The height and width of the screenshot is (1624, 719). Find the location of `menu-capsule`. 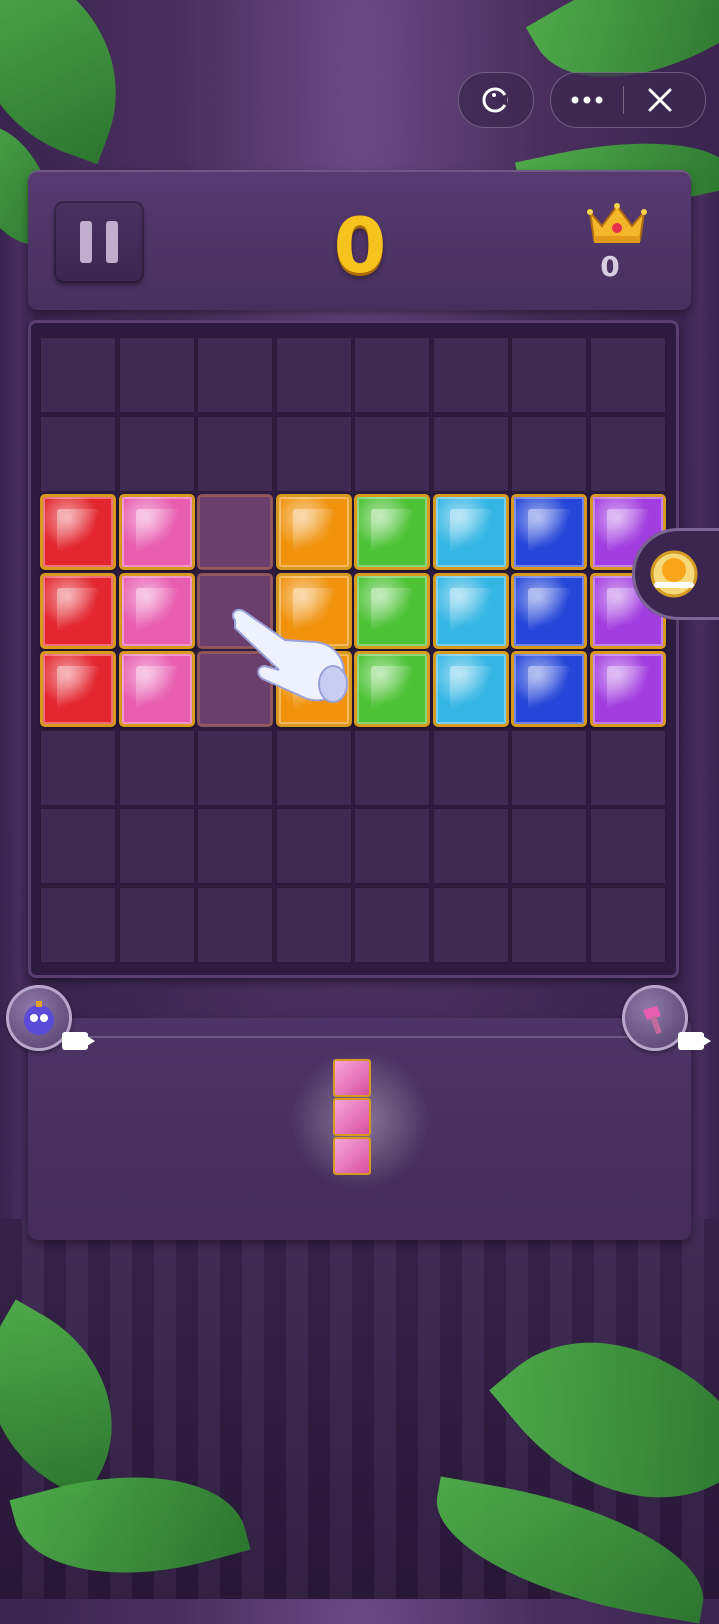

menu-capsule is located at coordinates (628, 100).